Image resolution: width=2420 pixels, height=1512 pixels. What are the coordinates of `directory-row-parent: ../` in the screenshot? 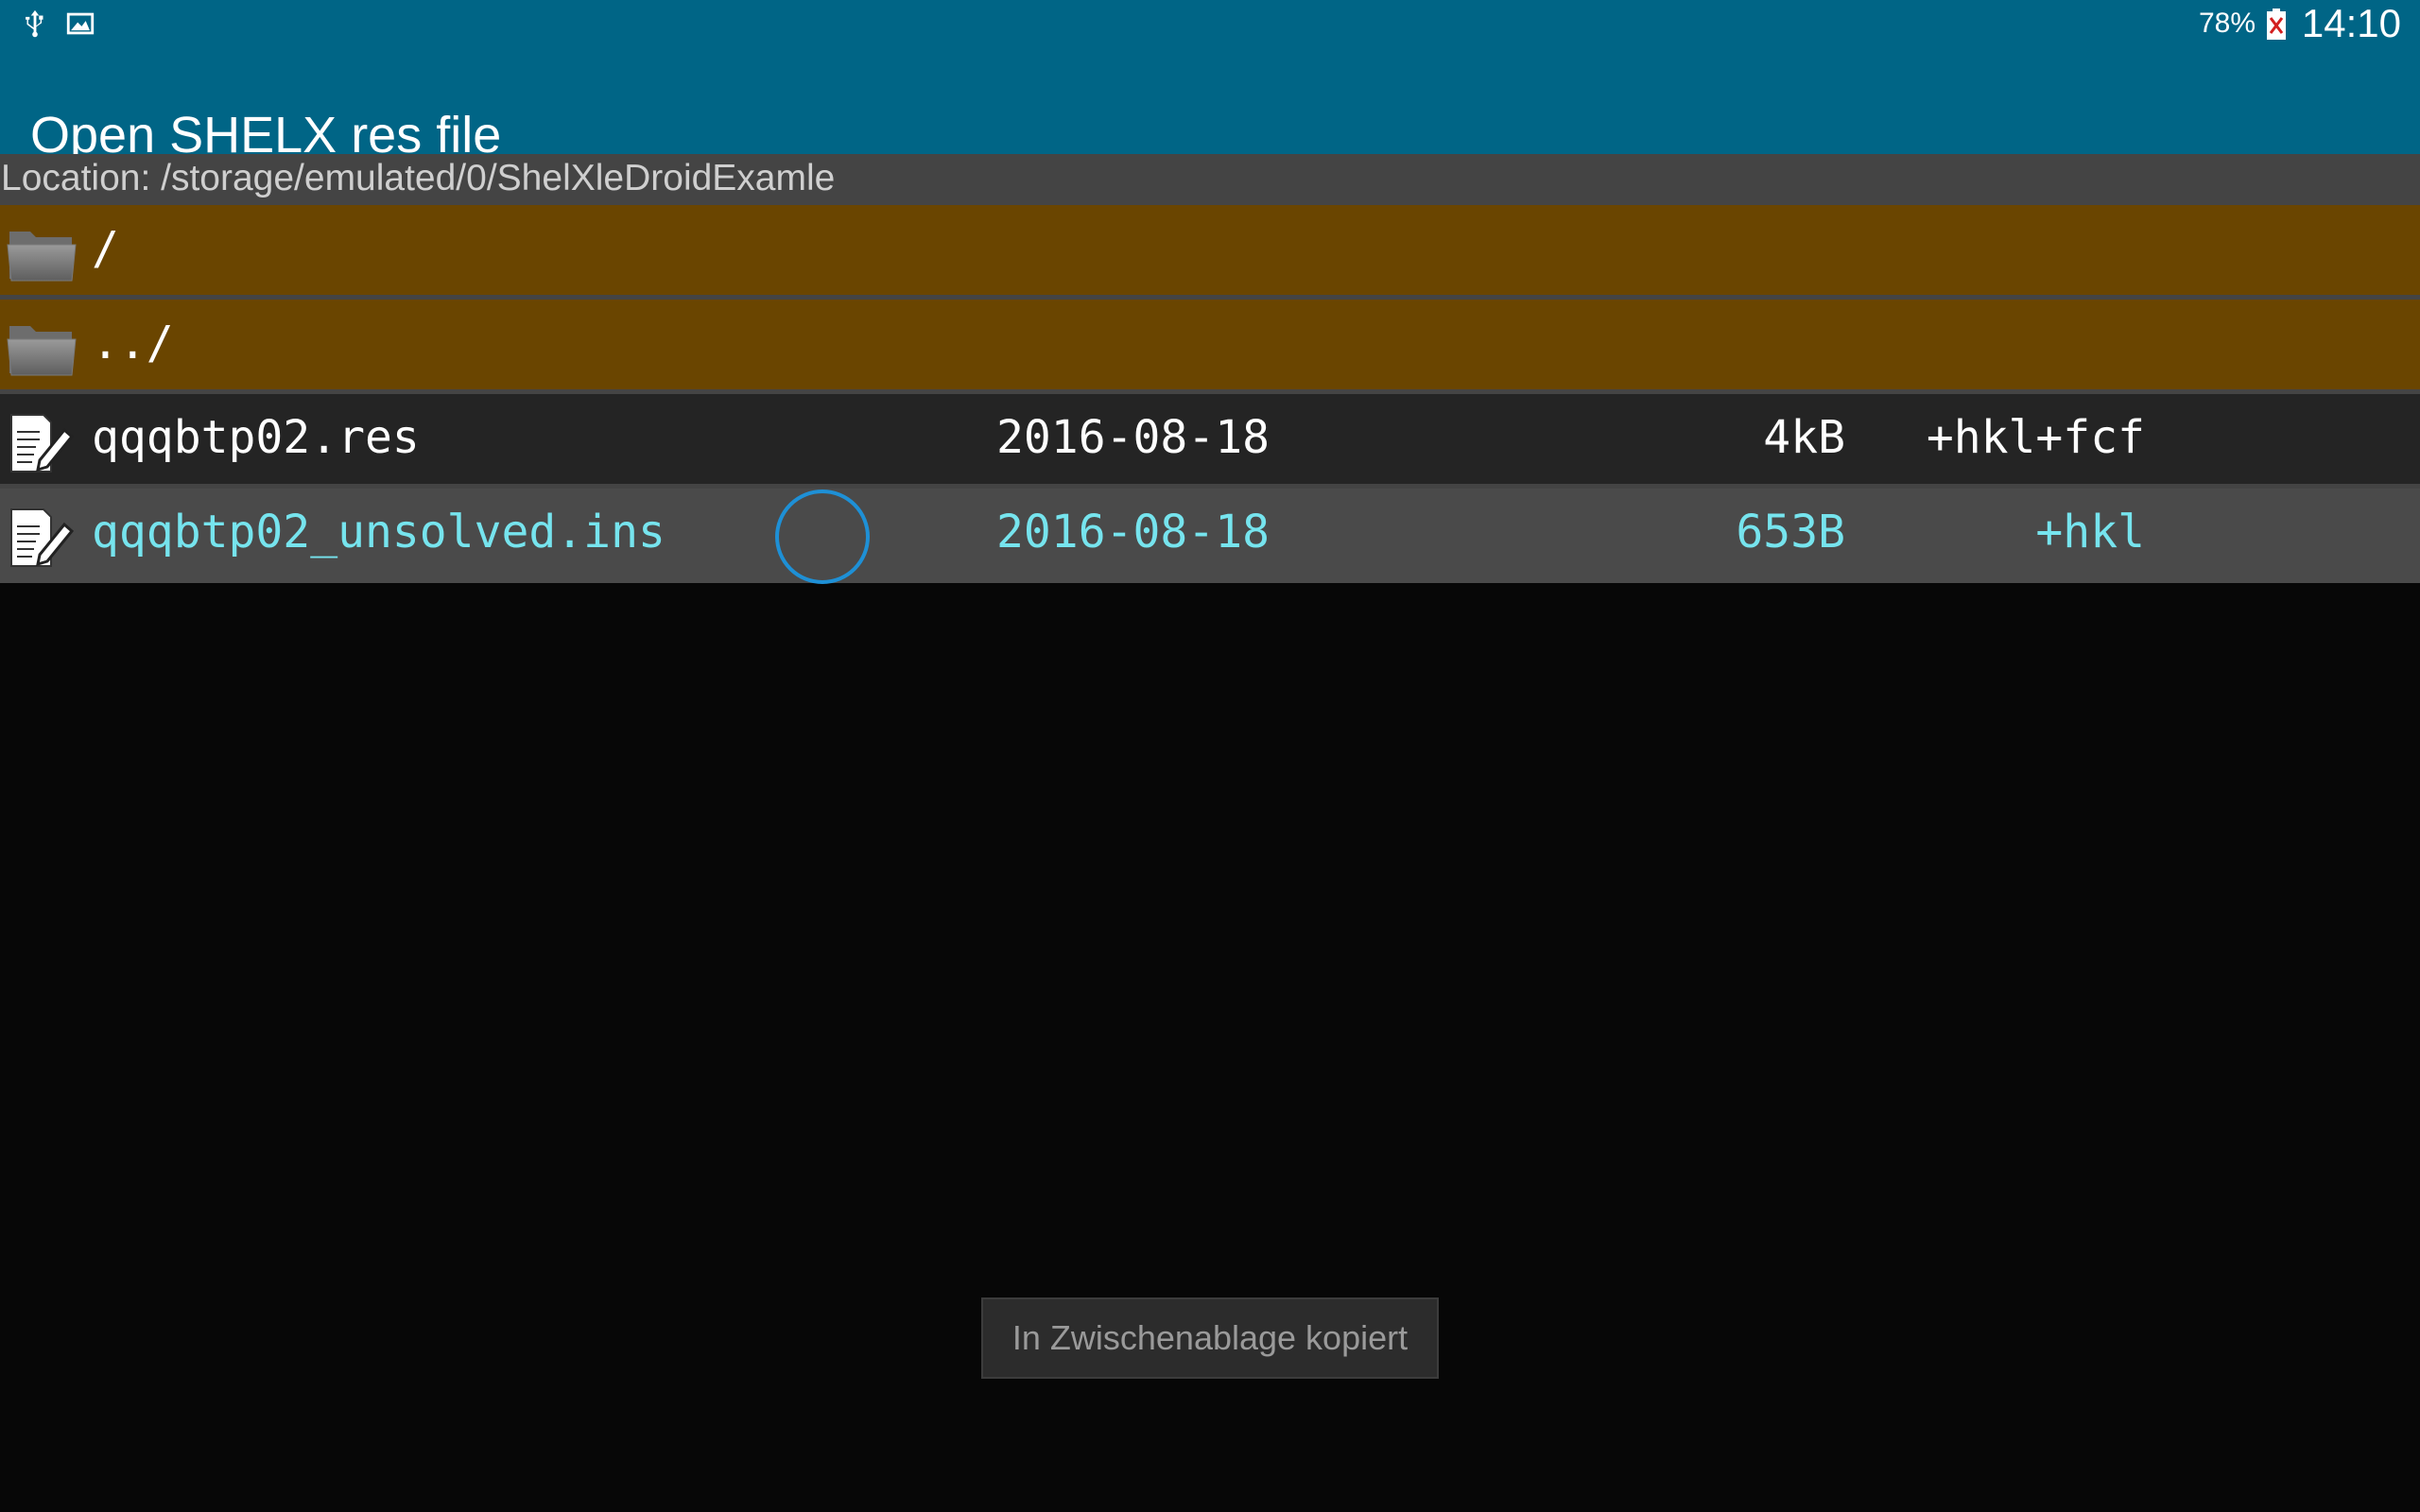 It's located at (1210, 347).